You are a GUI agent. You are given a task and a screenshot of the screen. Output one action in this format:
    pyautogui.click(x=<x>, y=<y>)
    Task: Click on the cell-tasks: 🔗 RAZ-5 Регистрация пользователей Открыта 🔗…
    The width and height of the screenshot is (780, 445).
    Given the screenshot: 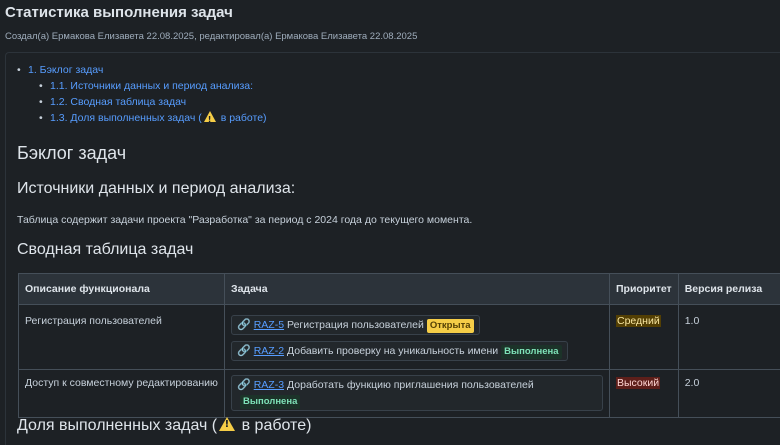 What is the action you would take?
    pyautogui.click(x=417, y=337)
    